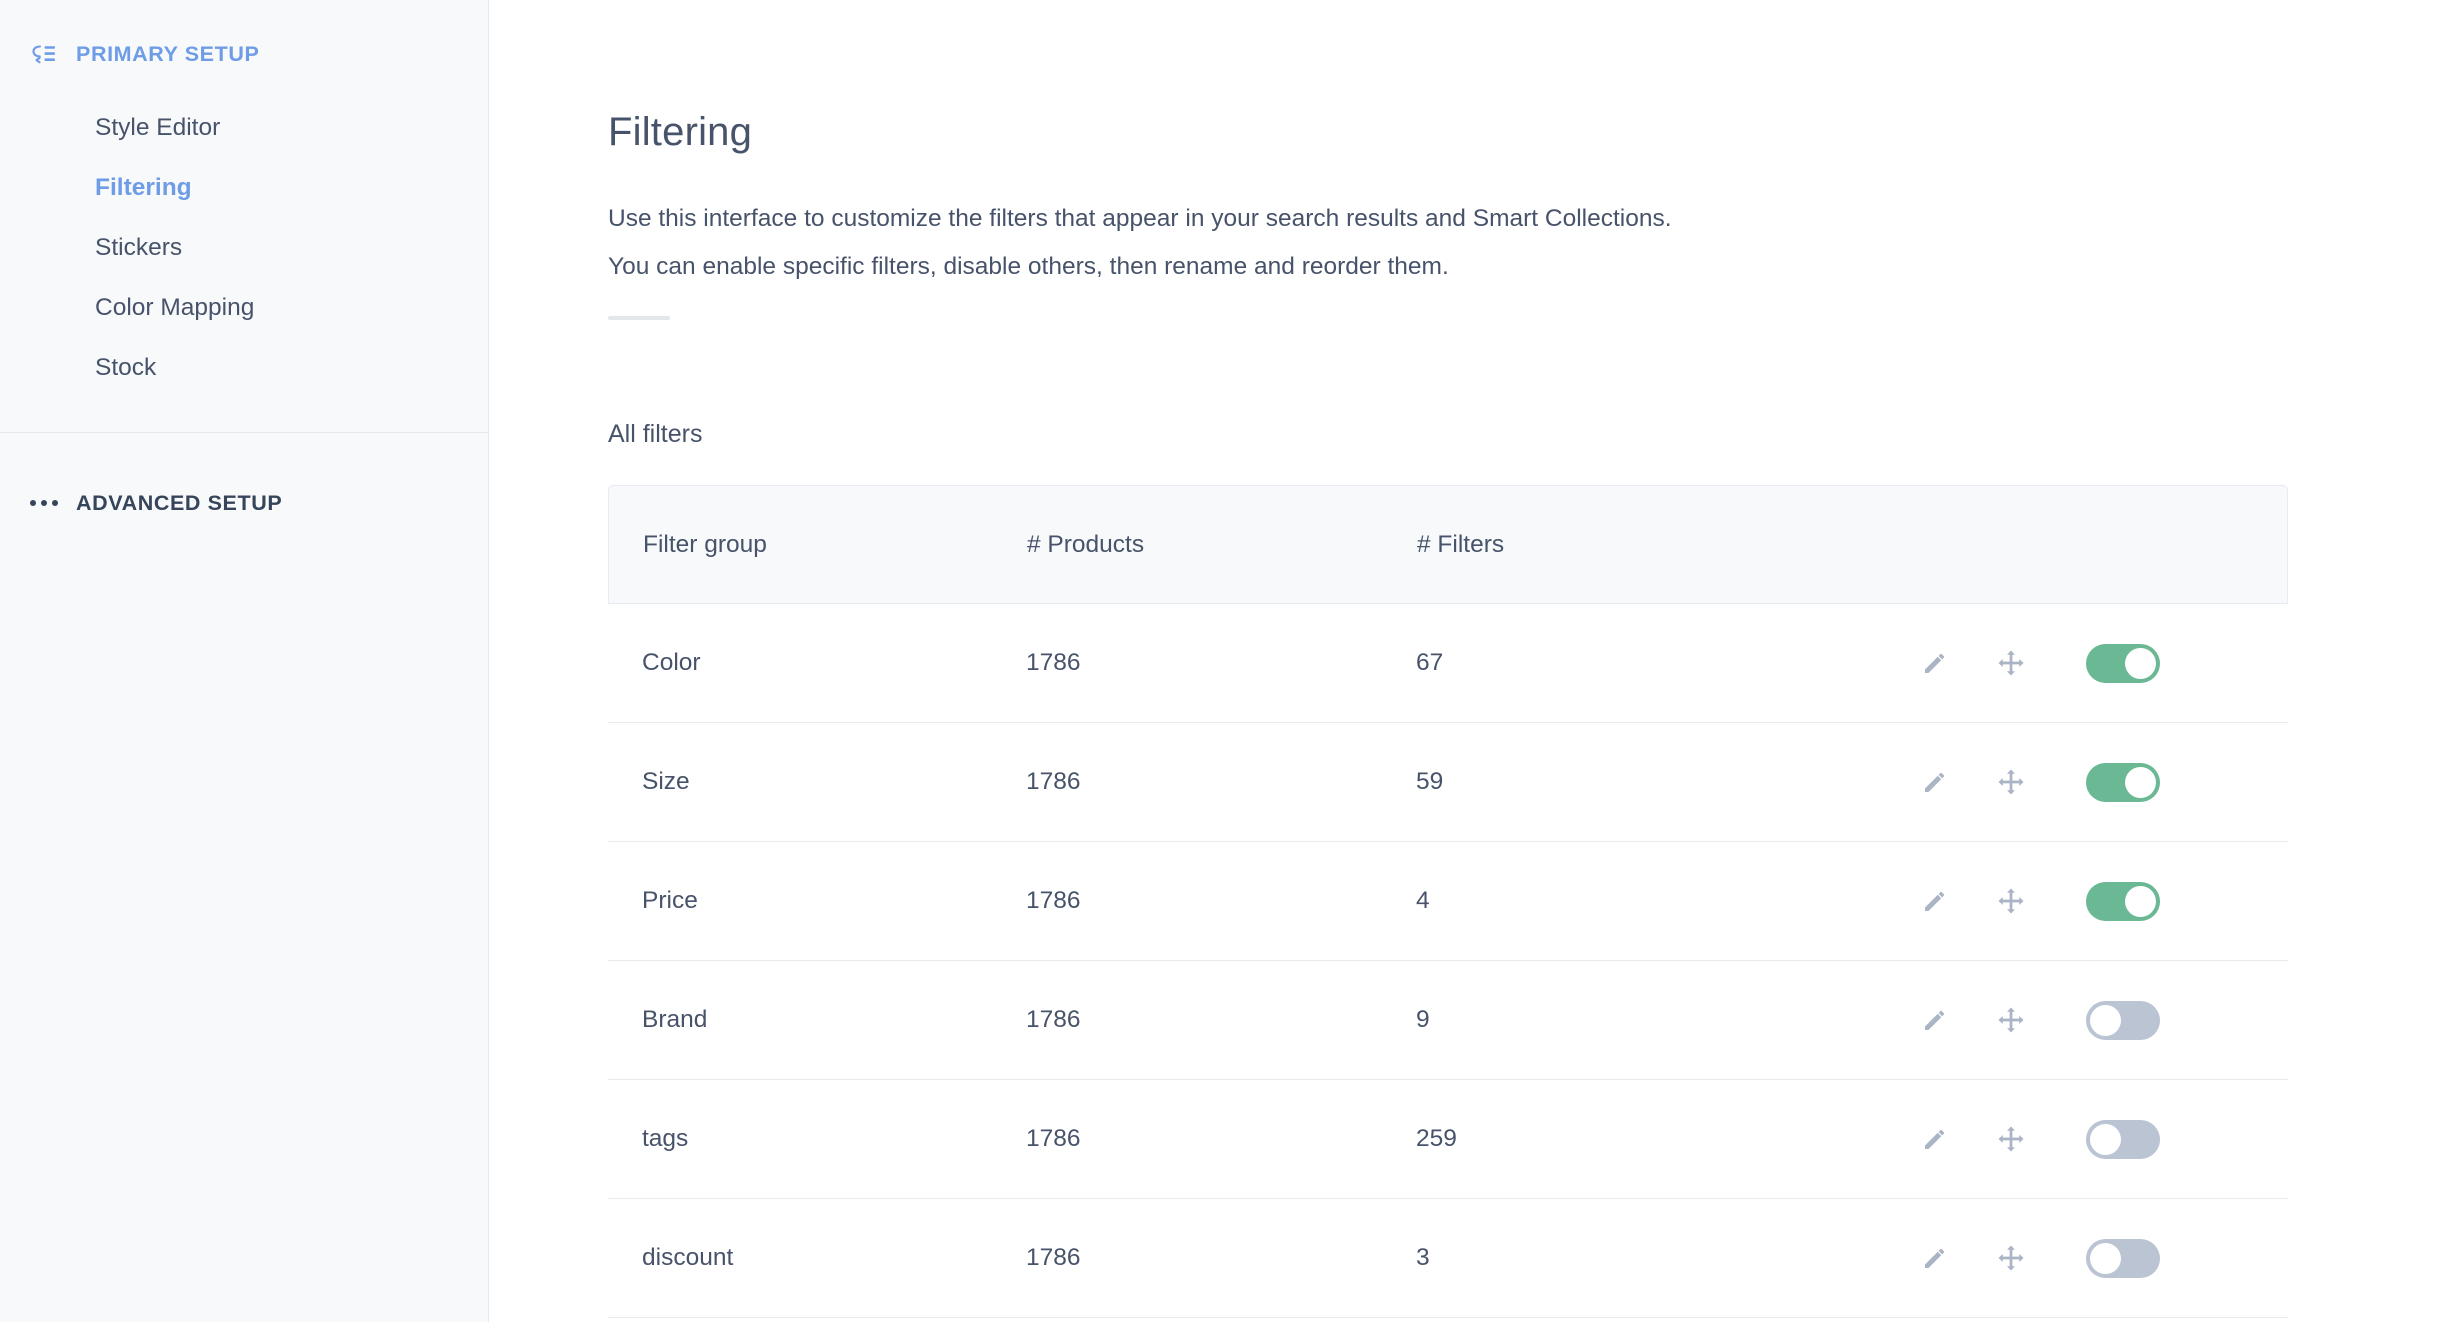  Describe the element at coordinates (1436, 1138) in the screenshot. I see `cell-filters: 259` at that location.